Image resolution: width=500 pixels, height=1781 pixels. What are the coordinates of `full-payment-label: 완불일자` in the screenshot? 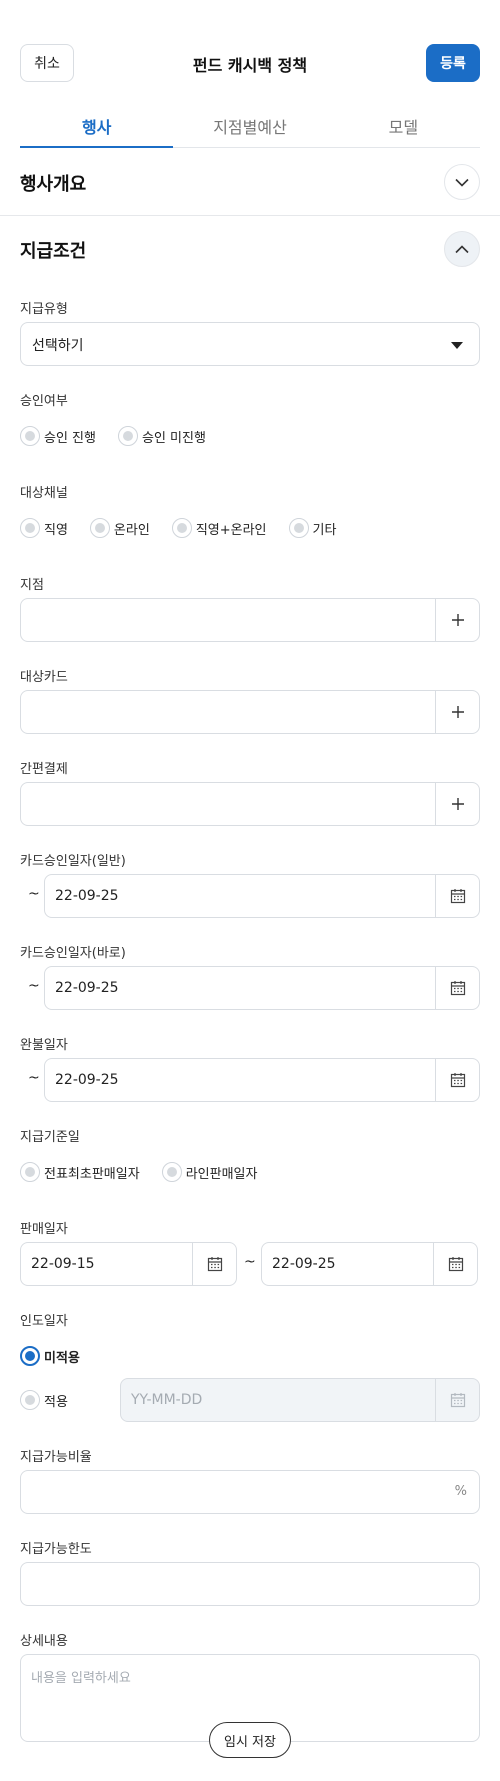 It's located at (44, 1045).